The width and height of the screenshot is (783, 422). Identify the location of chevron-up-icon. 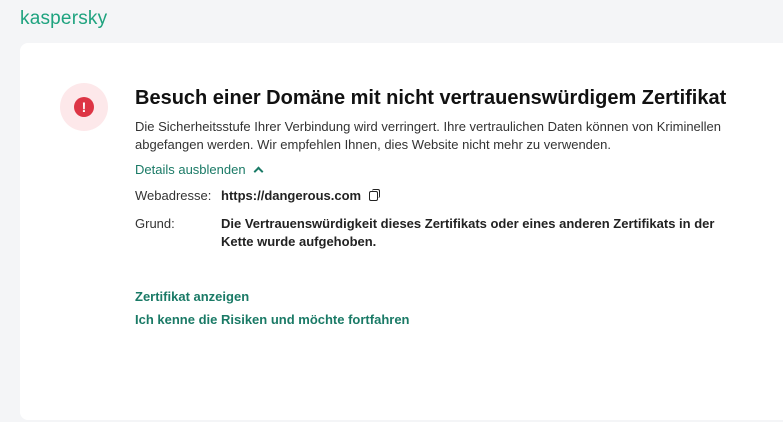
(258, 171).